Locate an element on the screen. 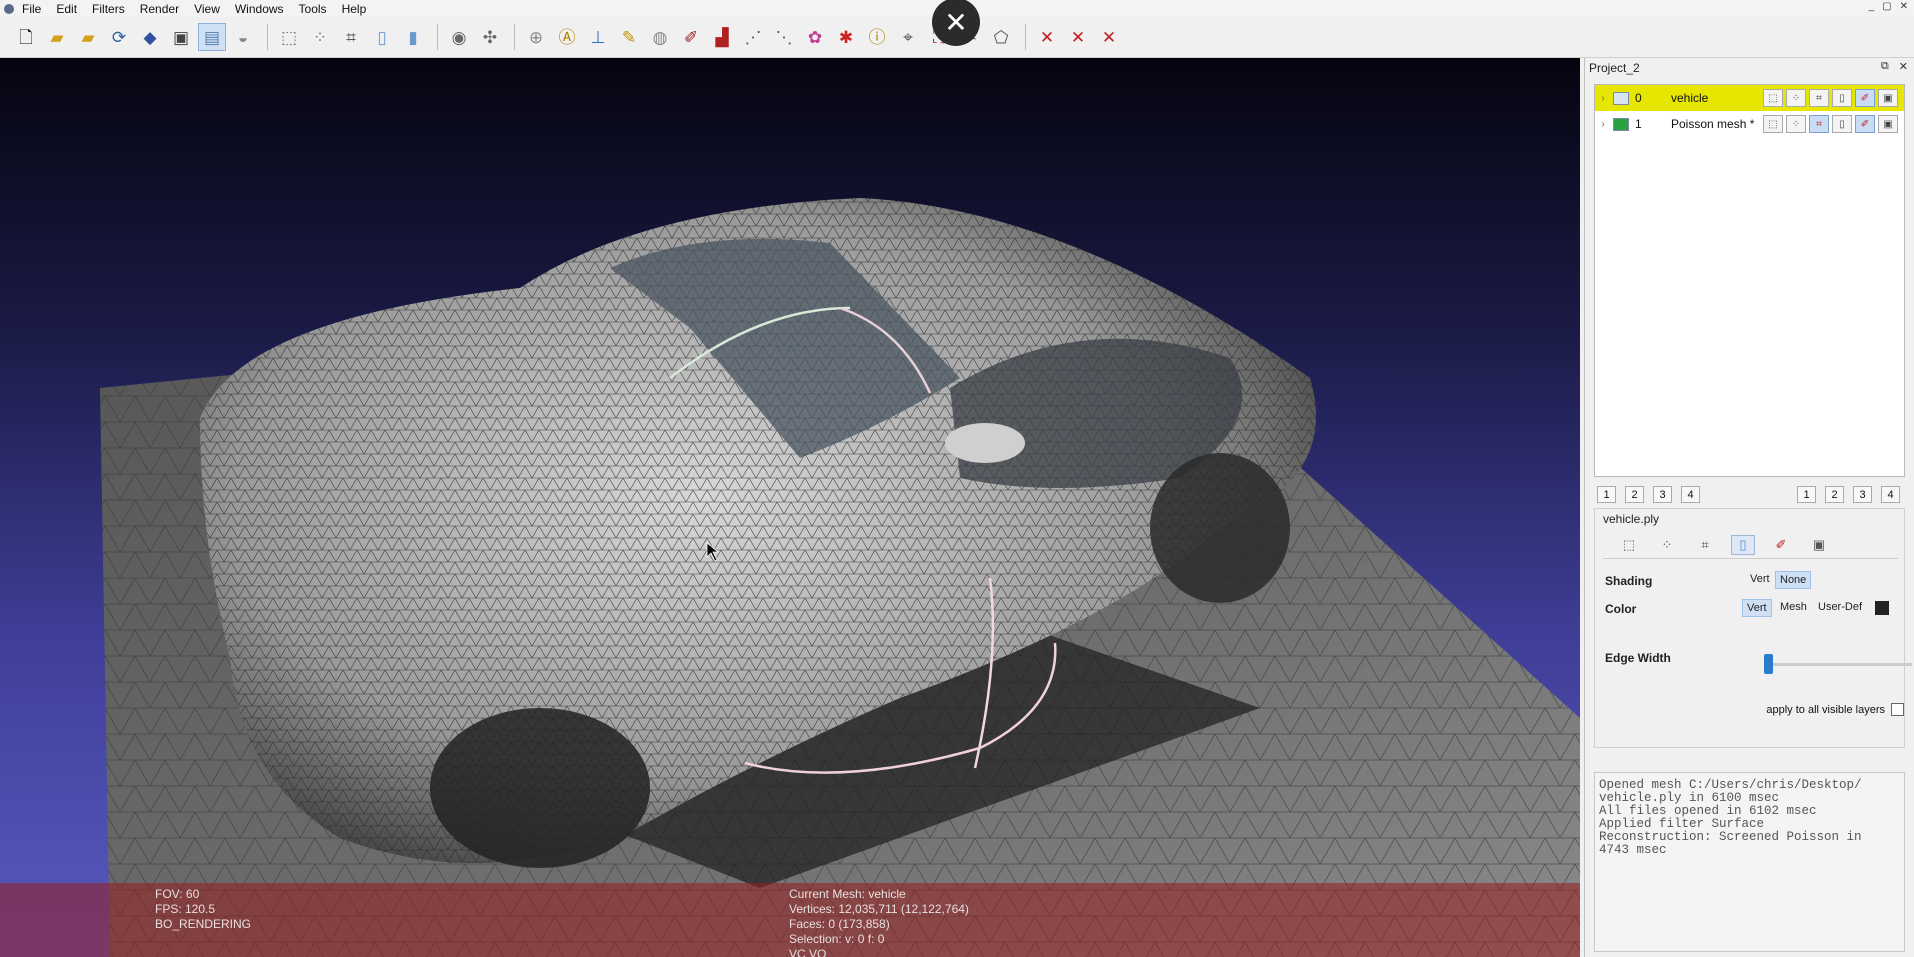  brush-icon: ◍ is located at coordinates (660, 37).